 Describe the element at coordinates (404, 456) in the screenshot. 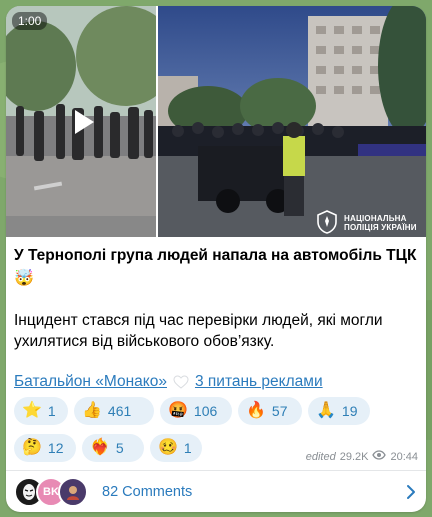

I see `message-time: 20:44` at that location.